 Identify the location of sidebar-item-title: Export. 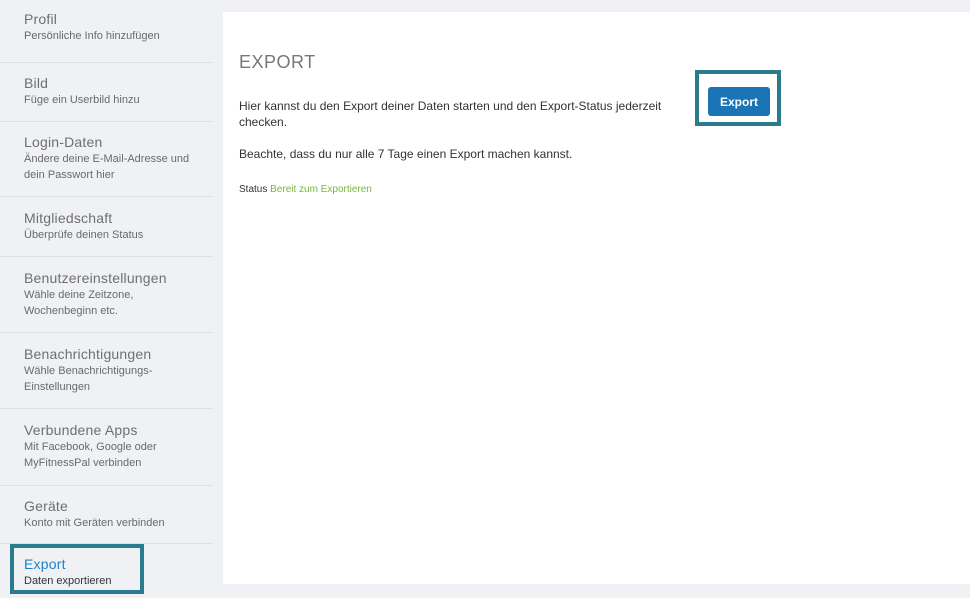
(45, 564).